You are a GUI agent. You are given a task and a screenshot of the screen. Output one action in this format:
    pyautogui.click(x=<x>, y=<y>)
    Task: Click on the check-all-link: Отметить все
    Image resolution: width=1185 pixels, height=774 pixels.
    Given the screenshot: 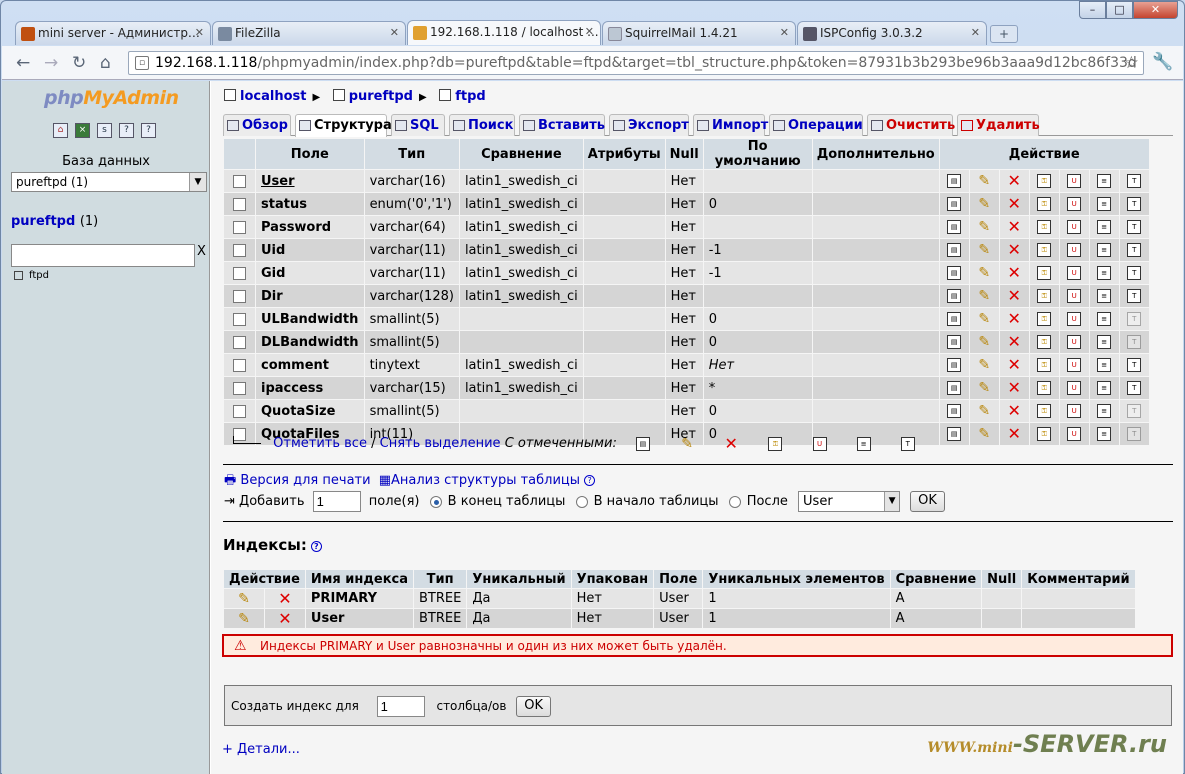 What is the action you would take?
    pyautogui.click(x=320, y=443)
    